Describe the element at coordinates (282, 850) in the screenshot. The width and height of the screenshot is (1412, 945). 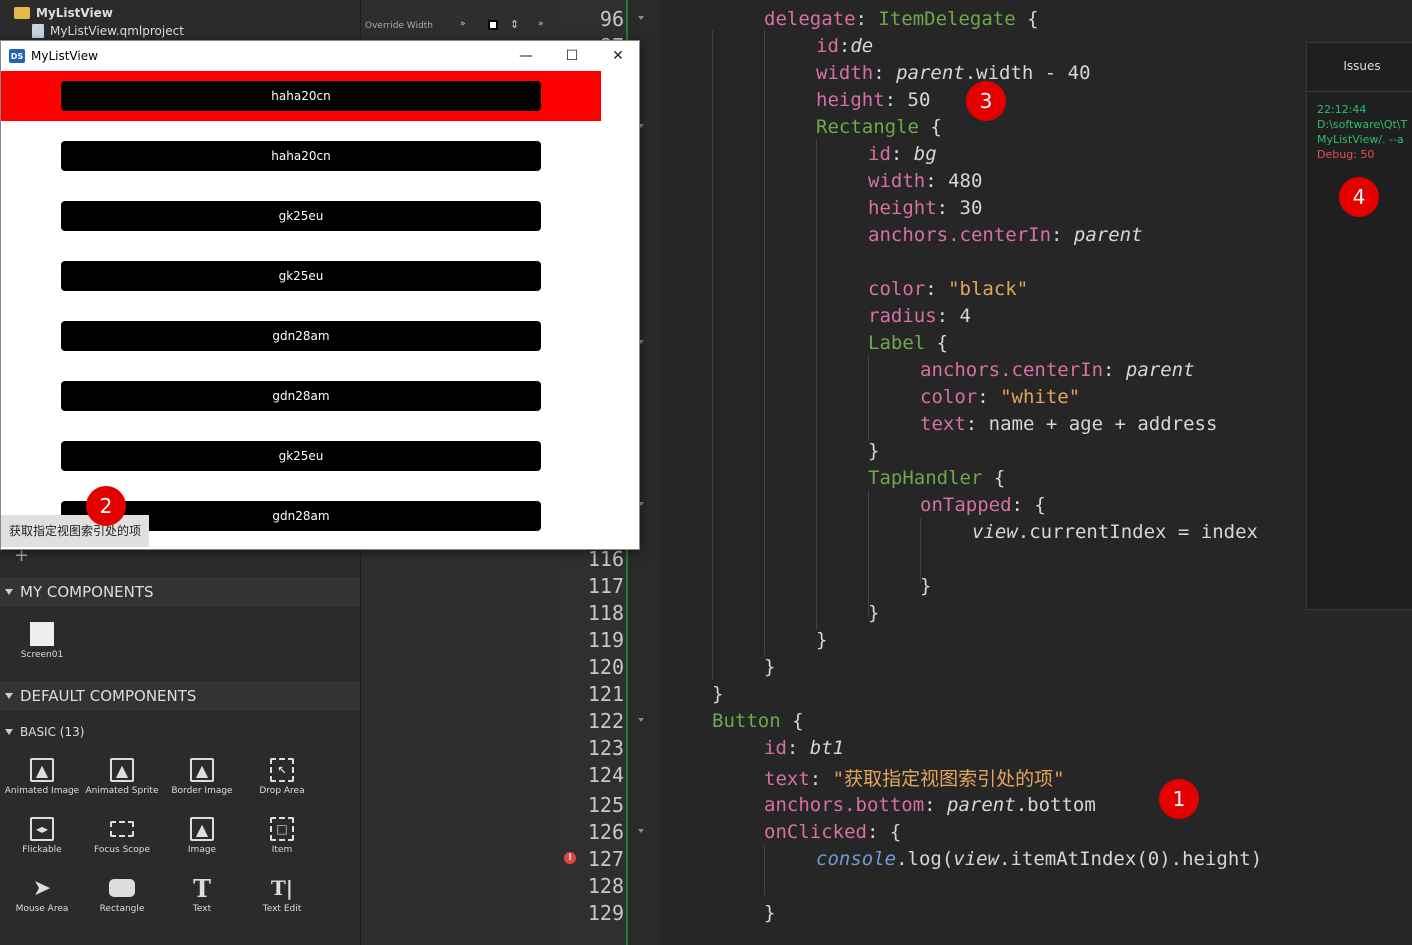
I see `component-label: Item` at that location.